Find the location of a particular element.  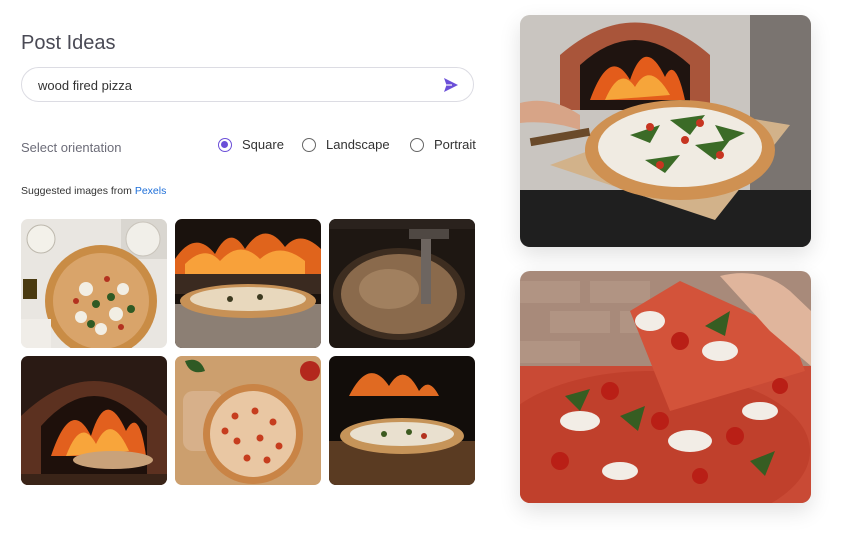

radio-square: Square is located at coordinates (251, 144).